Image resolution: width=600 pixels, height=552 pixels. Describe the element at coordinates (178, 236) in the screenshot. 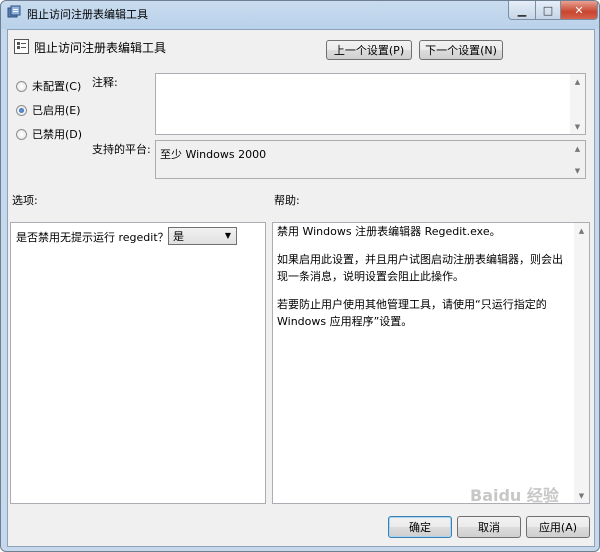

I see `dropdown-value: 是` at that location.